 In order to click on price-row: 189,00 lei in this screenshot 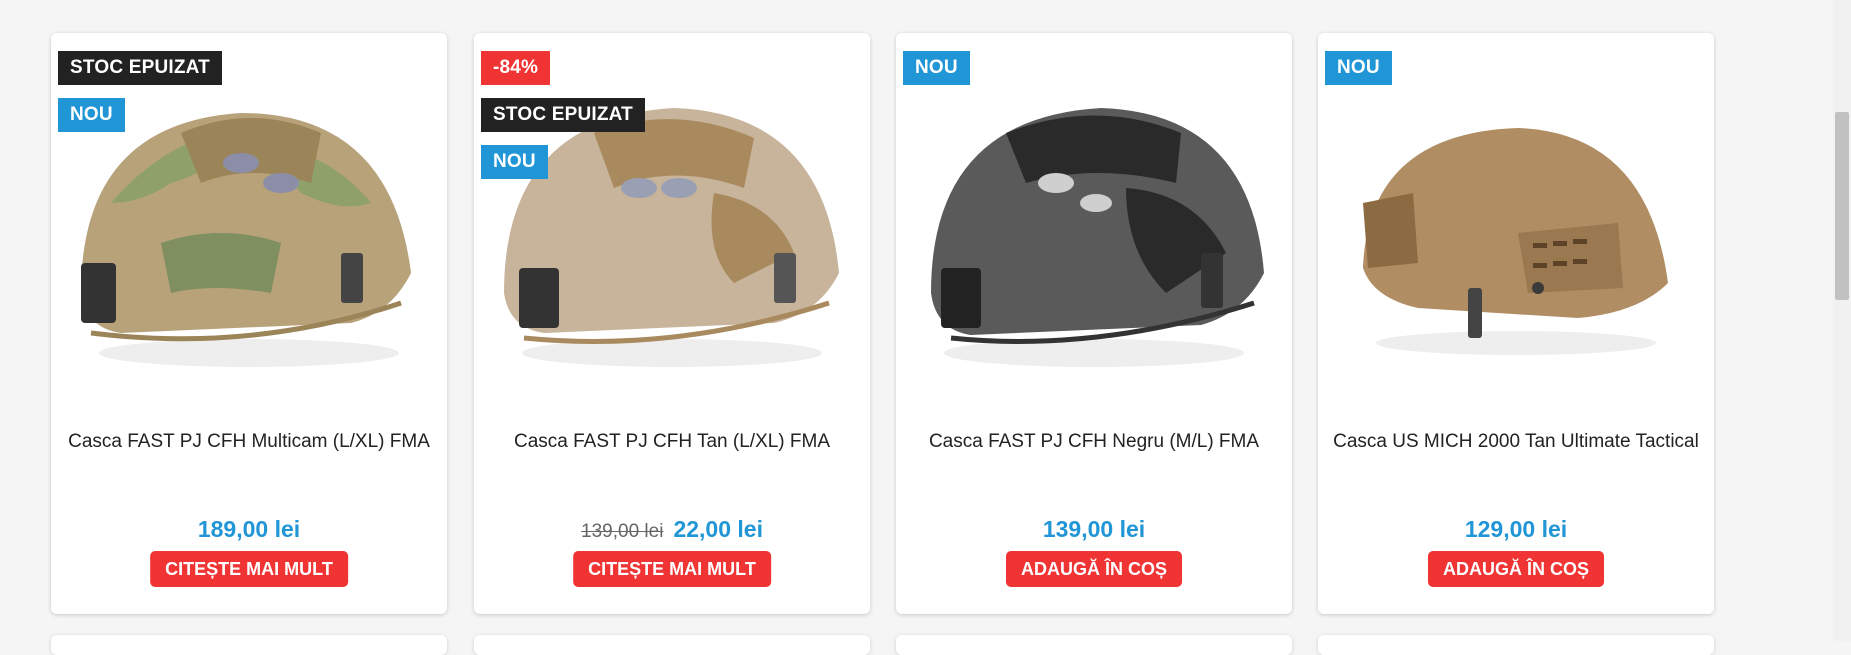, I will do `click(249, 529)`.